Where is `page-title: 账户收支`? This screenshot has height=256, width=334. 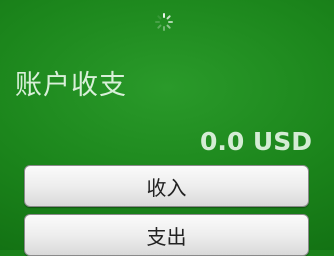
page-title: 账户收支 is located at coordinates (71, 85).